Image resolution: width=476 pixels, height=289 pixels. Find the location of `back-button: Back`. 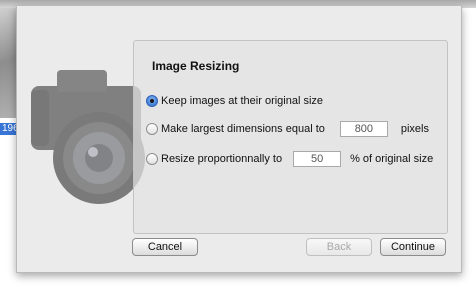

back-button: Back is located at coordinates (339, 247).